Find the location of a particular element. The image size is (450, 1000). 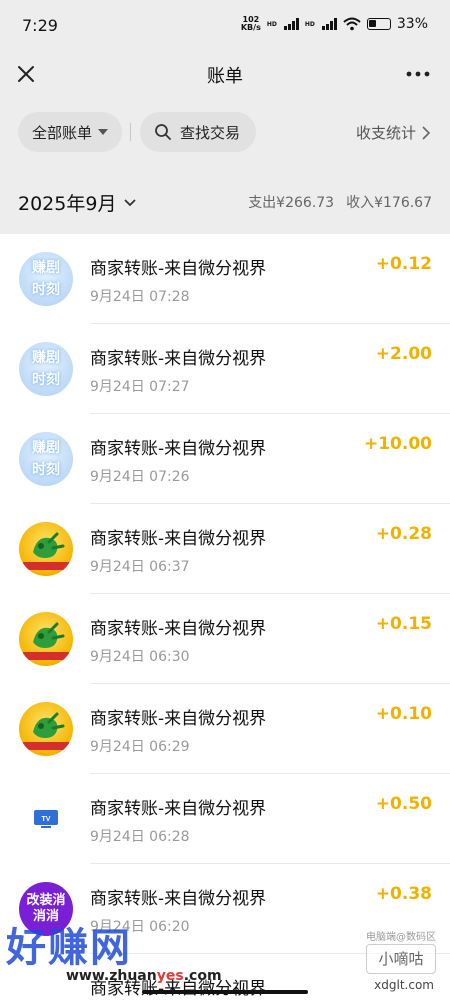

transaction-amount: +0.50 is located at coordinates (403, 804).